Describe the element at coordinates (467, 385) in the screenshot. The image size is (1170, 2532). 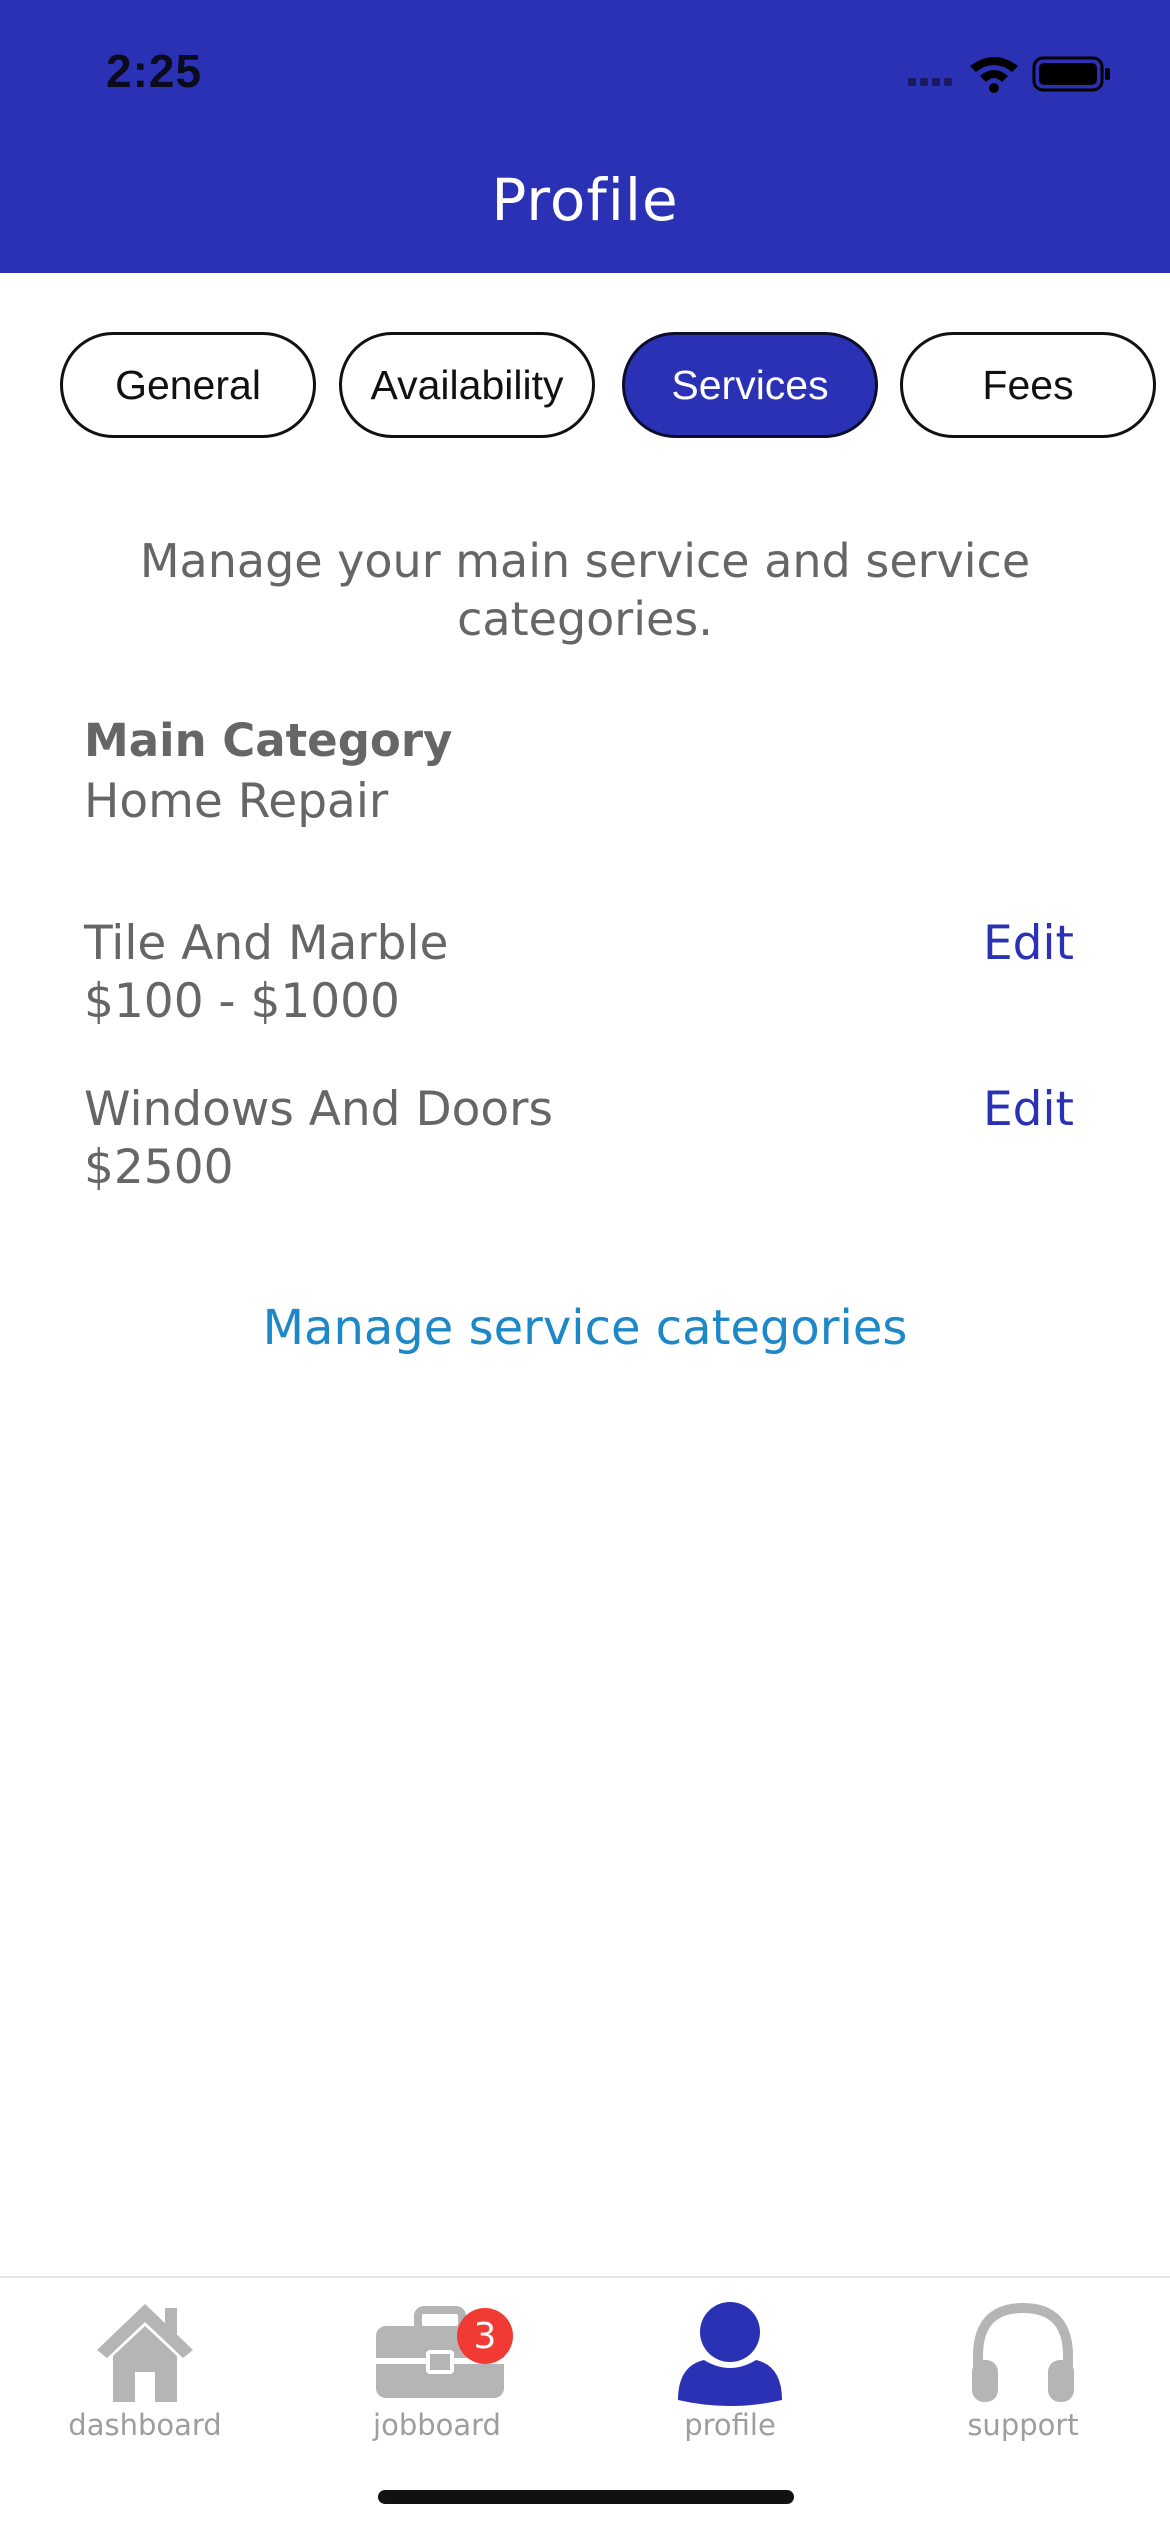
I see `tab-availability: Availability` at that location.